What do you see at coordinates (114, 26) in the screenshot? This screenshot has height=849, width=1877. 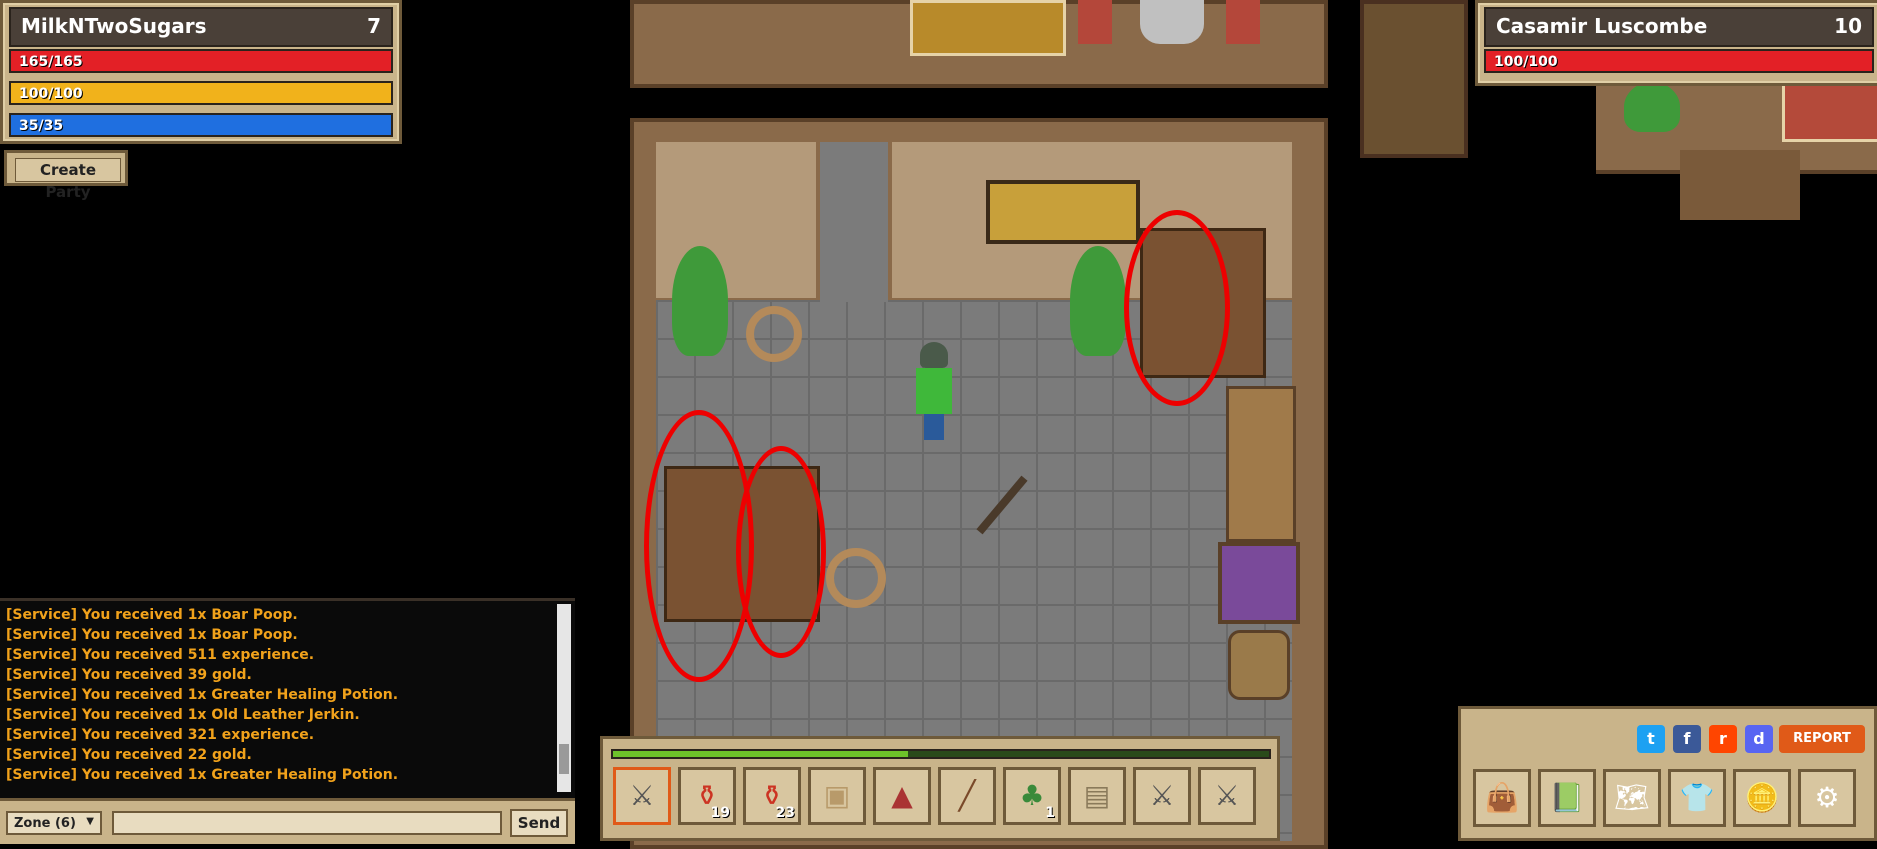 I see `player-name: MilkNTwoSugars` at bounding box center [114, 26].